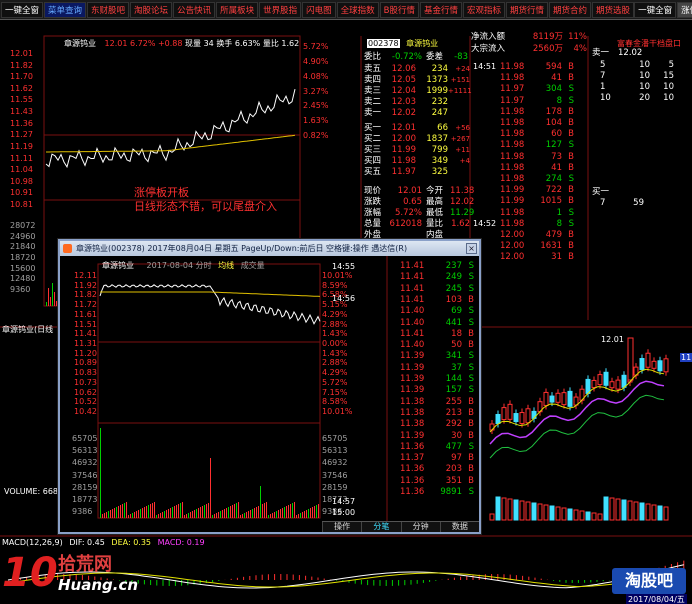 The image size is (692, 604). I want to click on inflow-pct: 11%, so click(577, 37).